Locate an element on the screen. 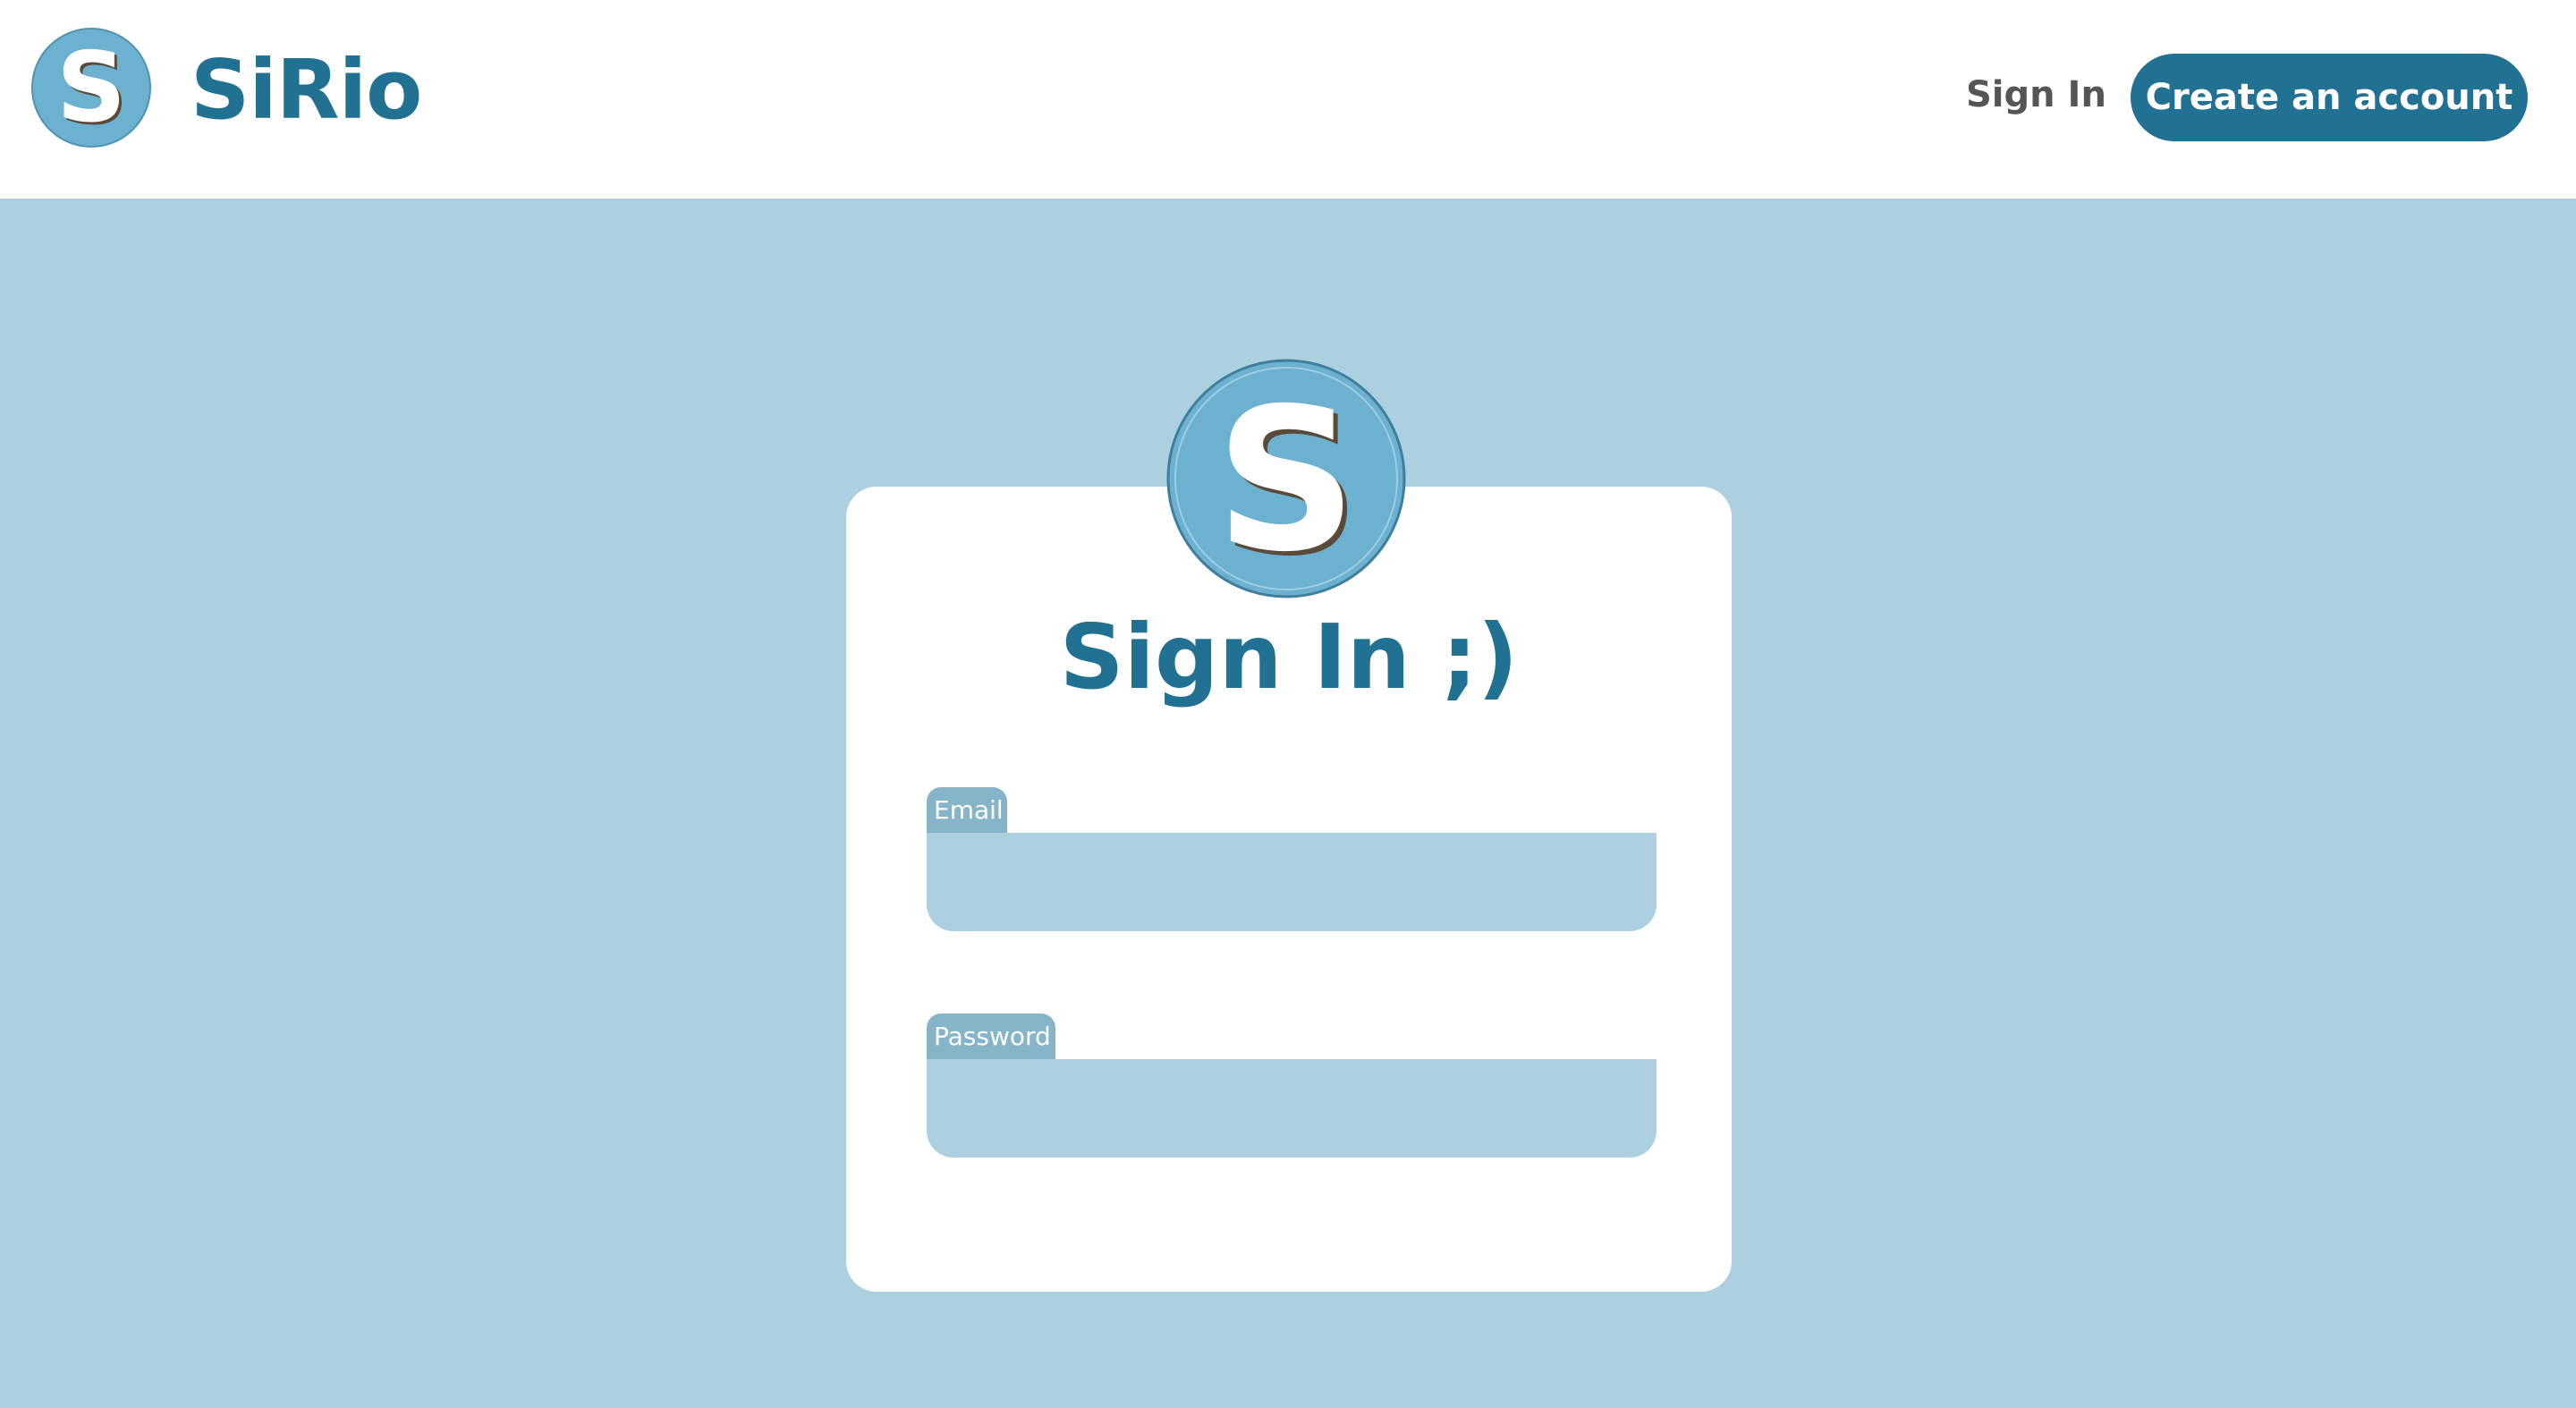  nav-sign-in-link: Sign In is located at coordinates (2036, 95).